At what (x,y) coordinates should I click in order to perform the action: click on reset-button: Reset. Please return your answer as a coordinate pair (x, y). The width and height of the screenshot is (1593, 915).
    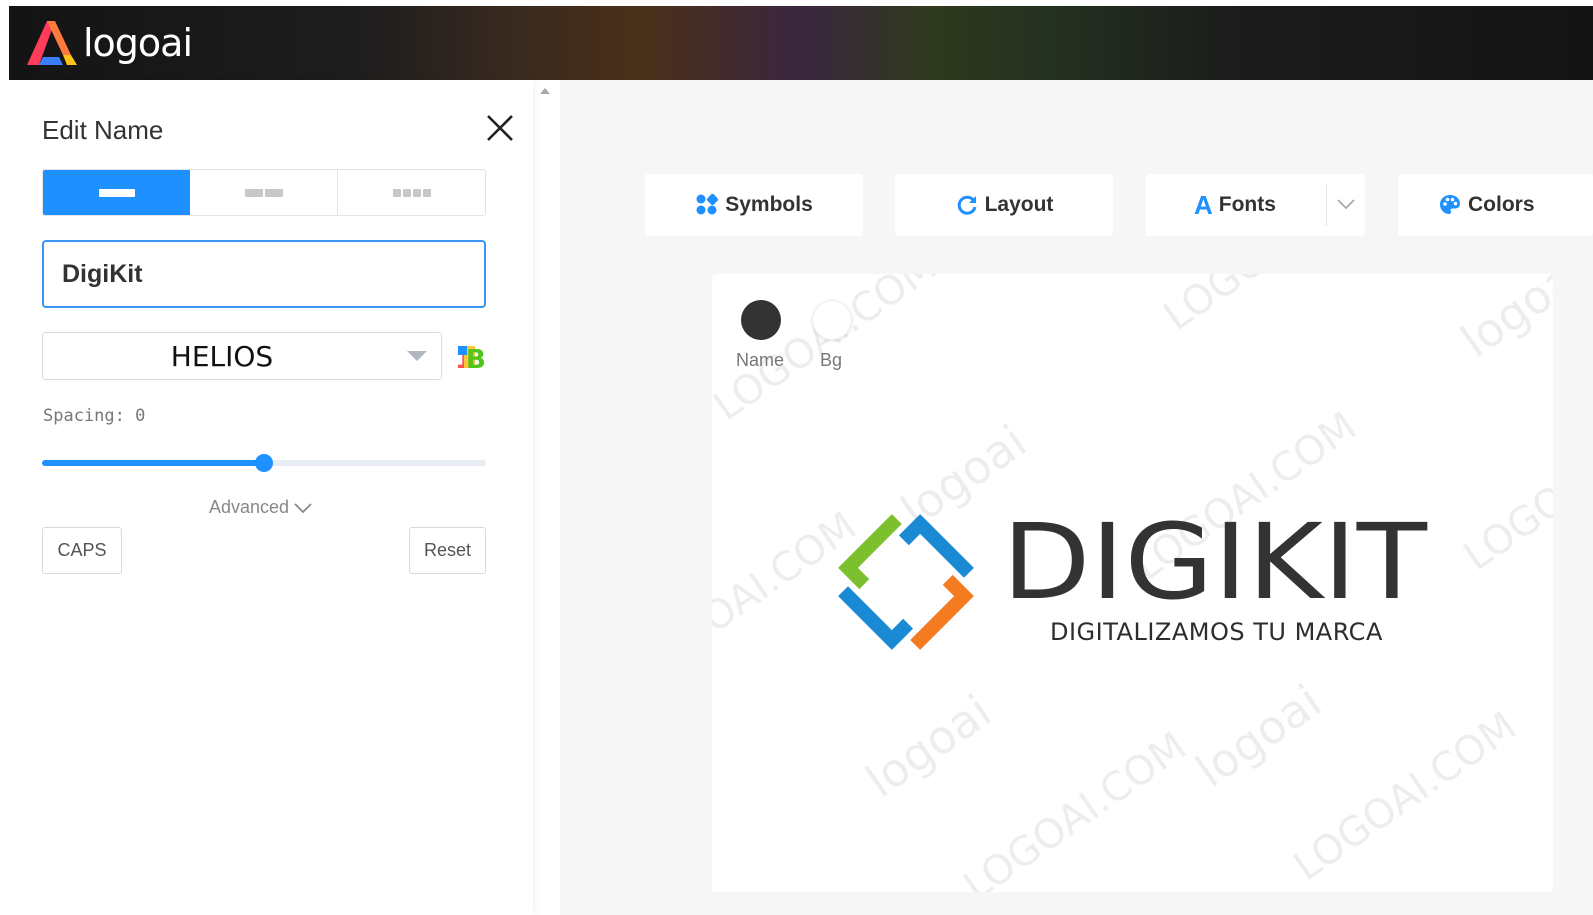
    Looking at the image, I should click on (447, 550).